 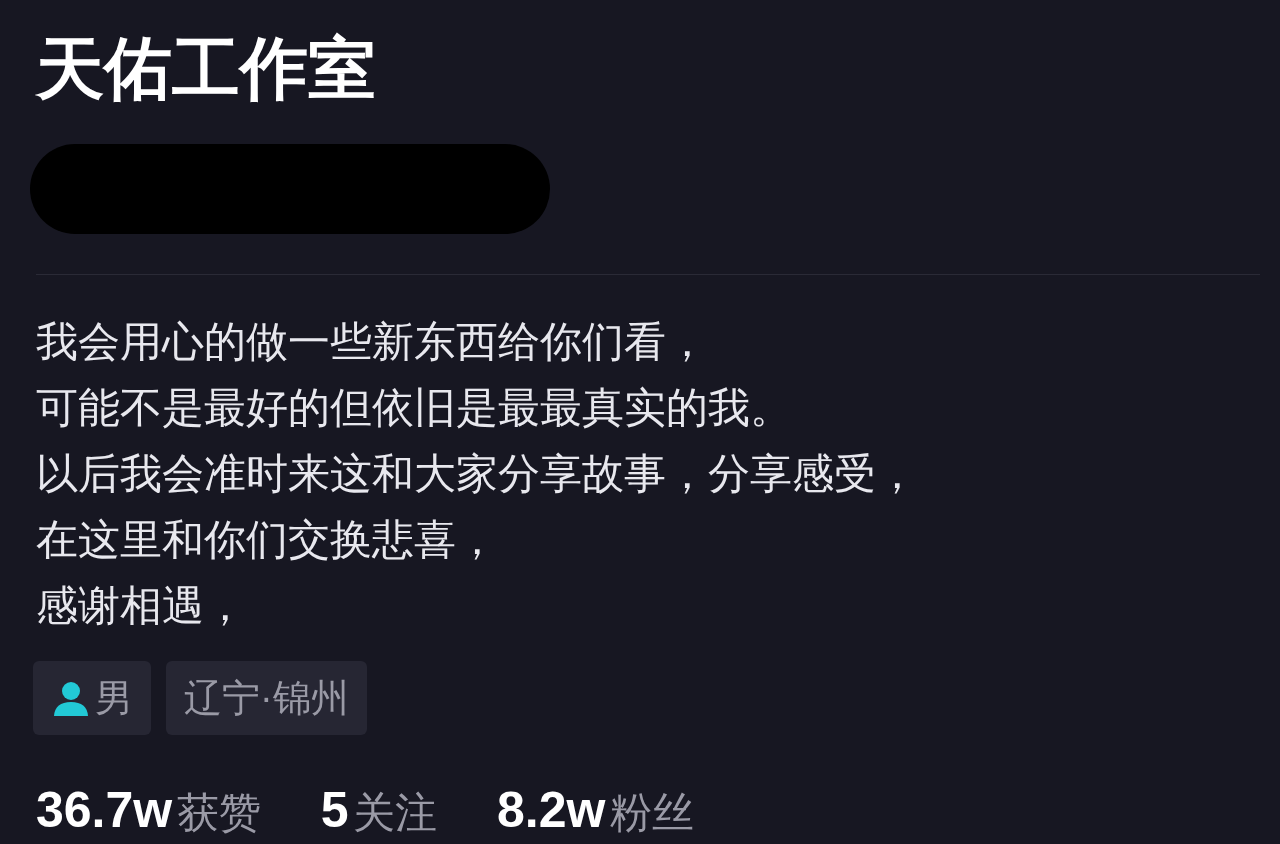 I want to click on profile-stat: 36.7w获赞, so click(x=148, y=810).